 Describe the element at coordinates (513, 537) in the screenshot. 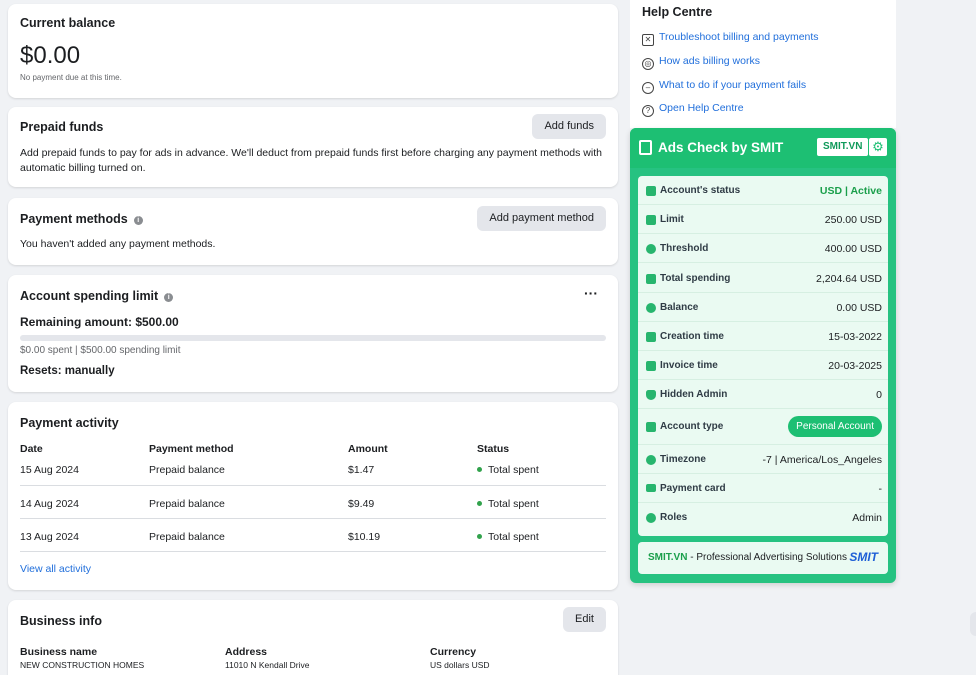

I see `row-status-text: Total spent` at that location.